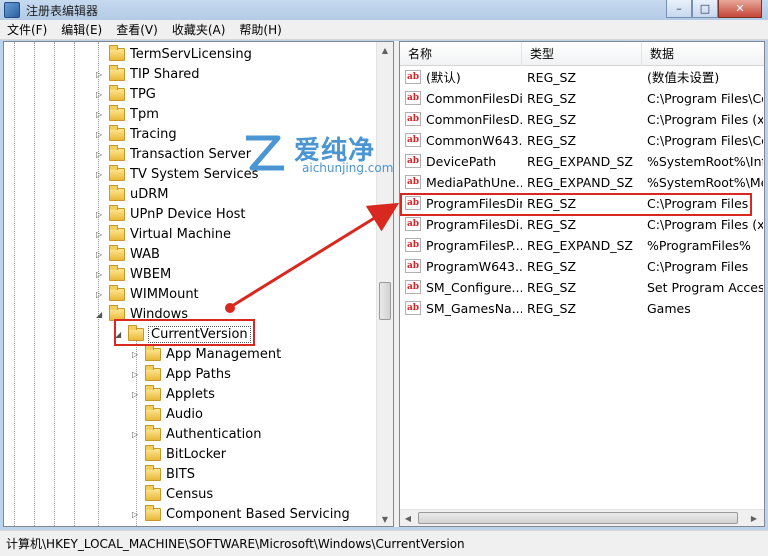  Describe the element at coordinates (705, 287) in the screenshot. I see `value-data: Set Program Access` at that location.